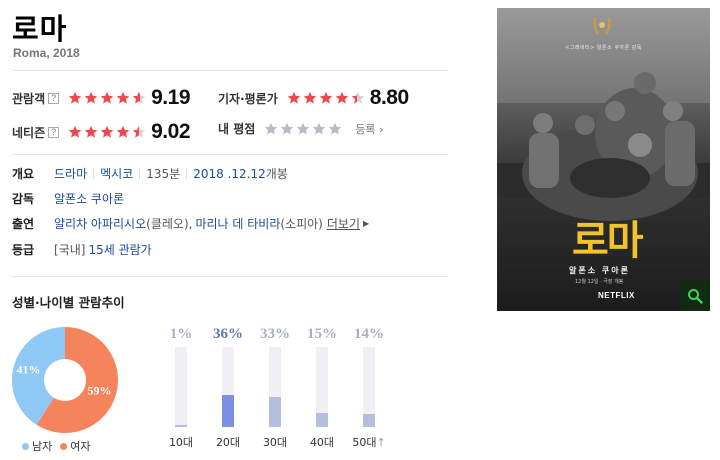  I want to click on age-label: 20대, so click(228, 442).